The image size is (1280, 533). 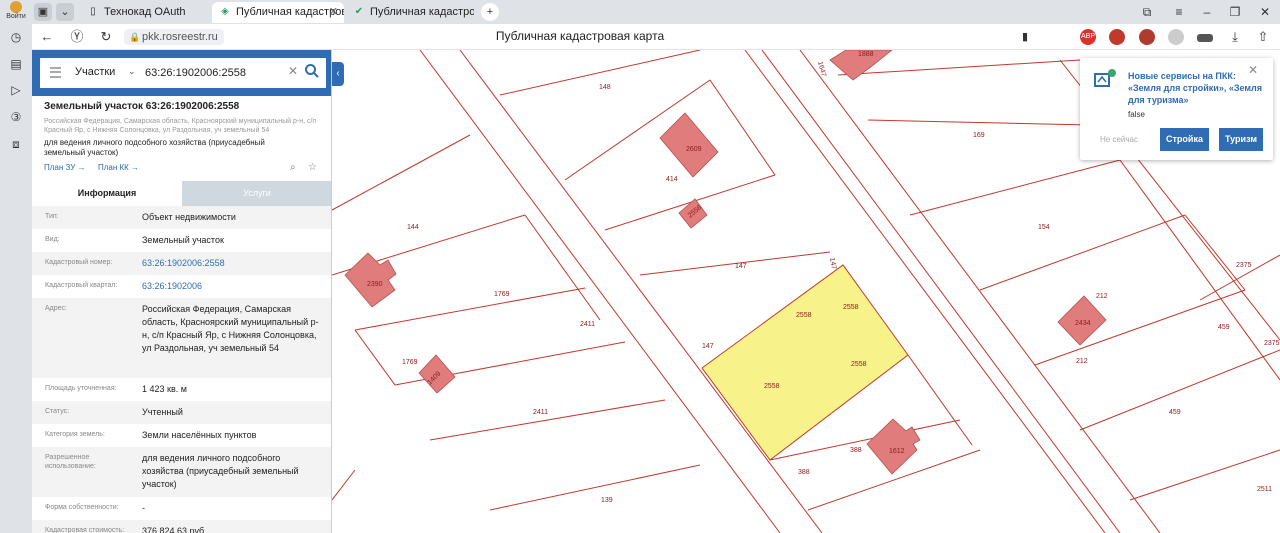 What do you see at coordinates (1184, 139) in the screenshot?
I see `stroyka-button: Стройка` at bounding box center [1184, 139].